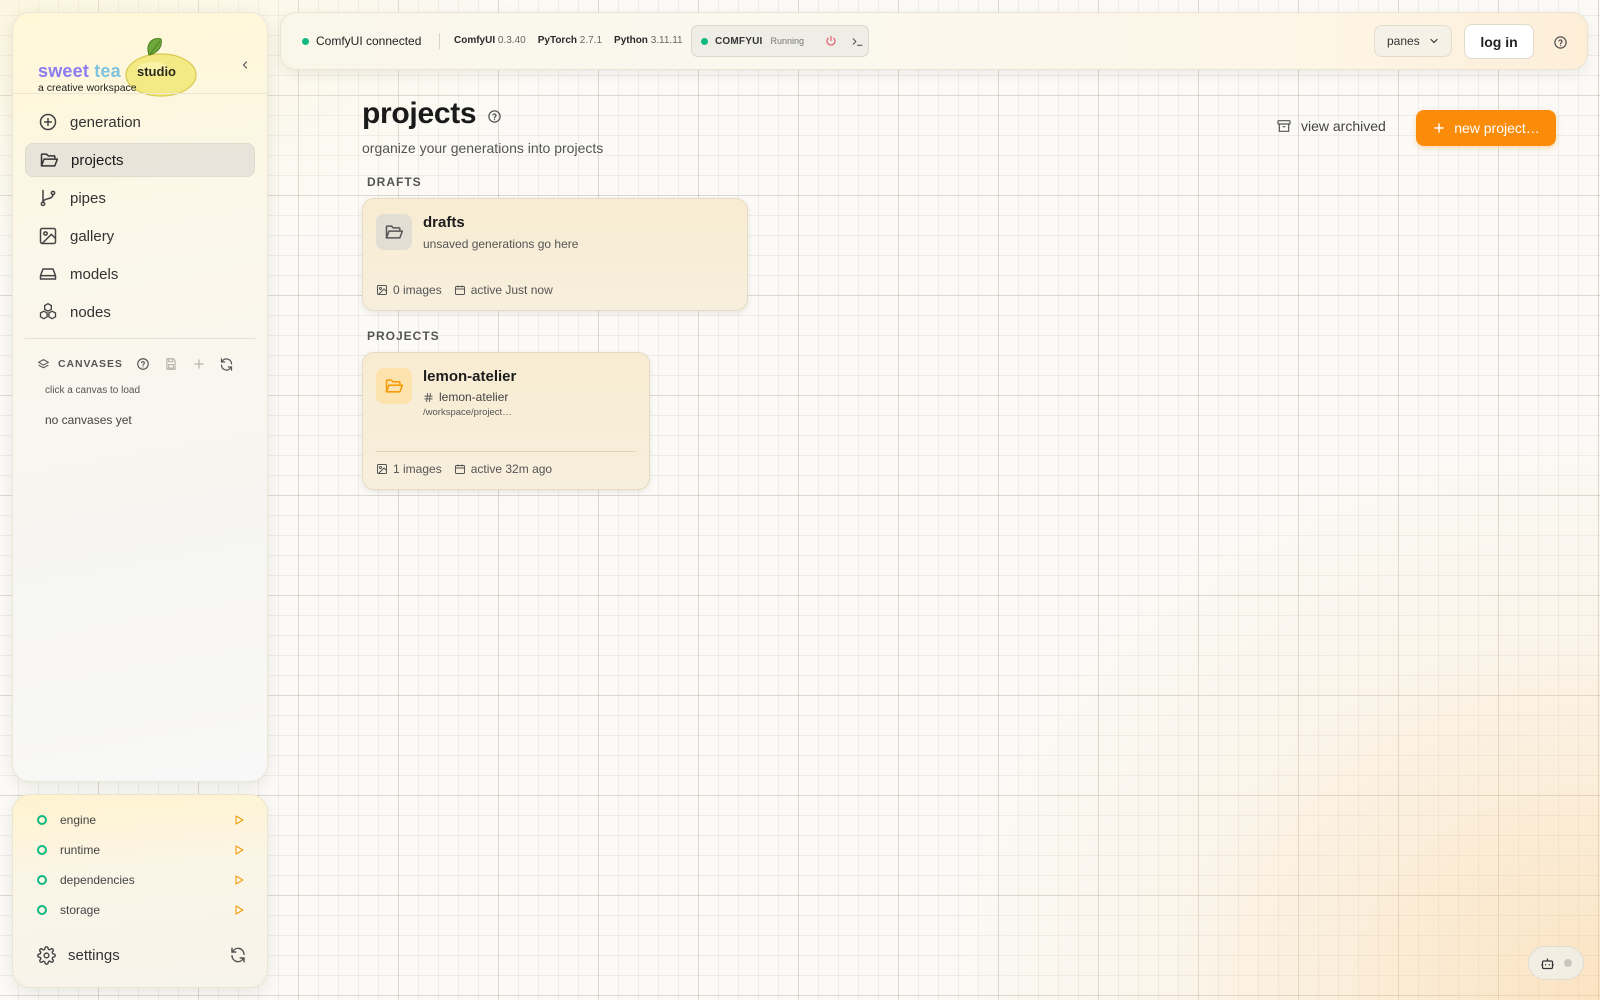  Describe the element at coordinates (142, 910) in the screenshot. I see `status-item-storage: storage` at that location.